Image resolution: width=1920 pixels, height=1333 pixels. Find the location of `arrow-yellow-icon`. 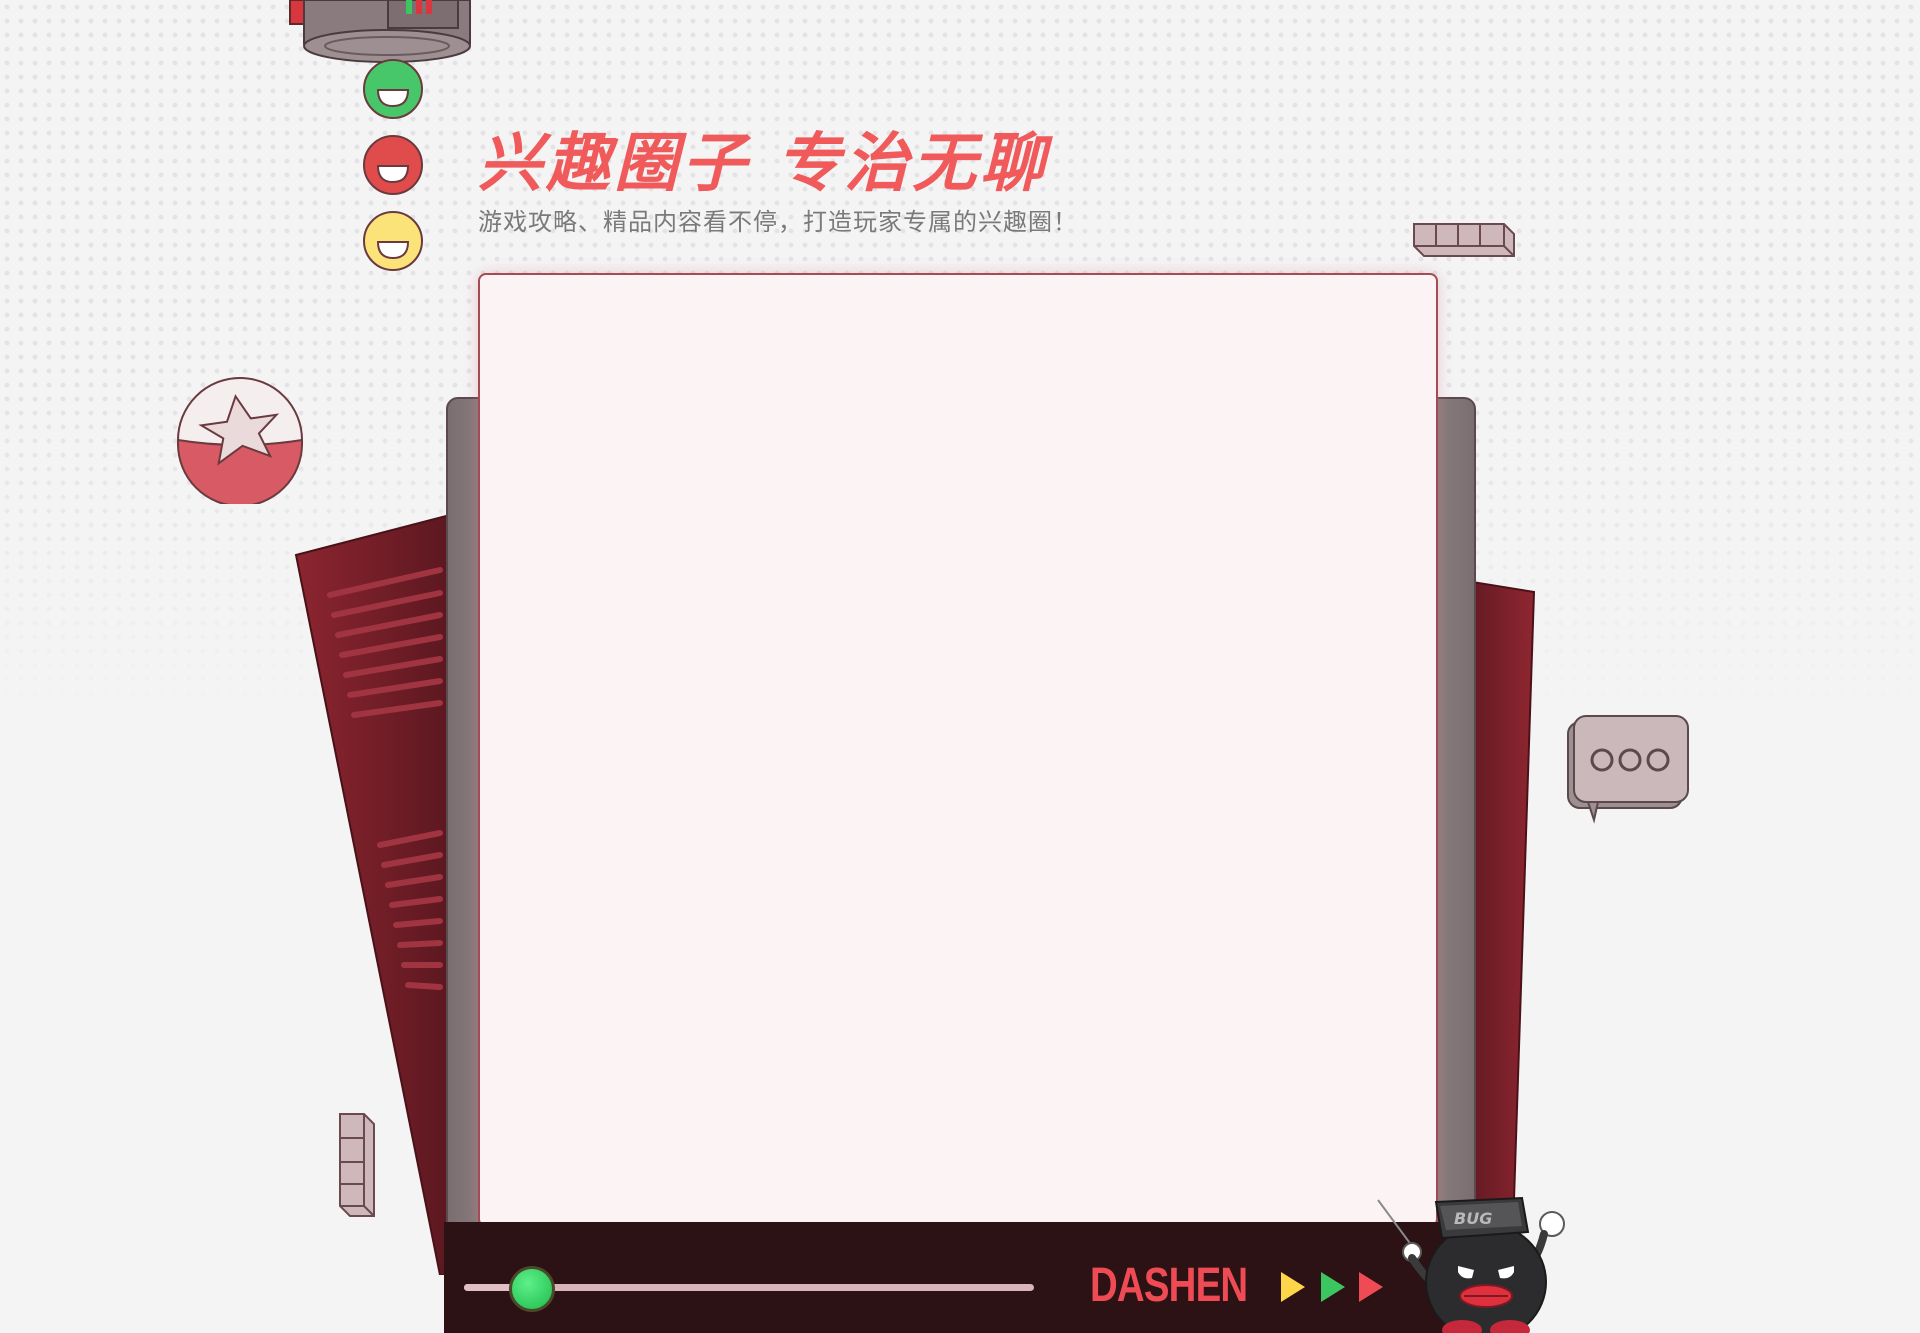

arrow-yellow-icon is located at coordinates (1293, 1287).